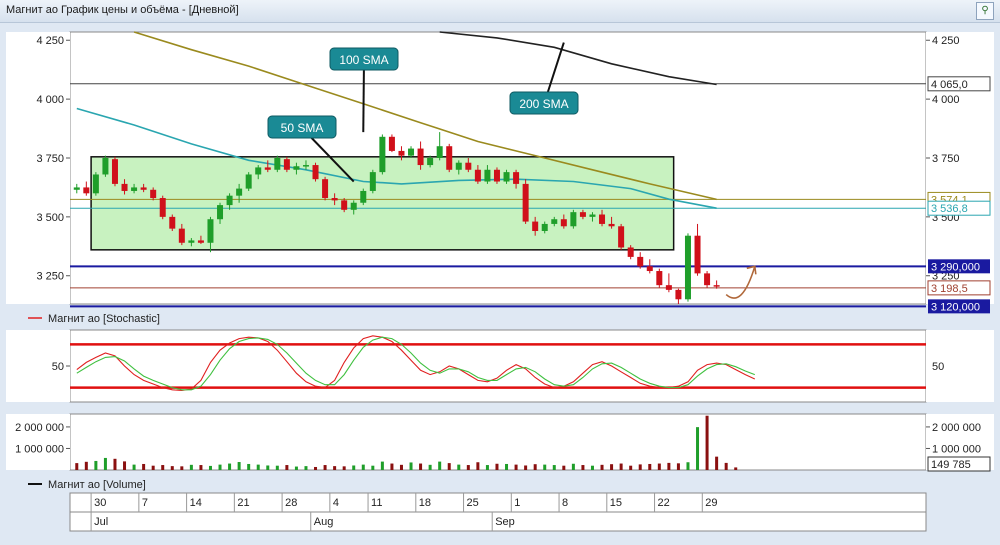  What do you see at coordinates (39, 449) in the screenshot?
I see `volume-tick-label-left: 1 000 000` at bounding box center [39, 449].